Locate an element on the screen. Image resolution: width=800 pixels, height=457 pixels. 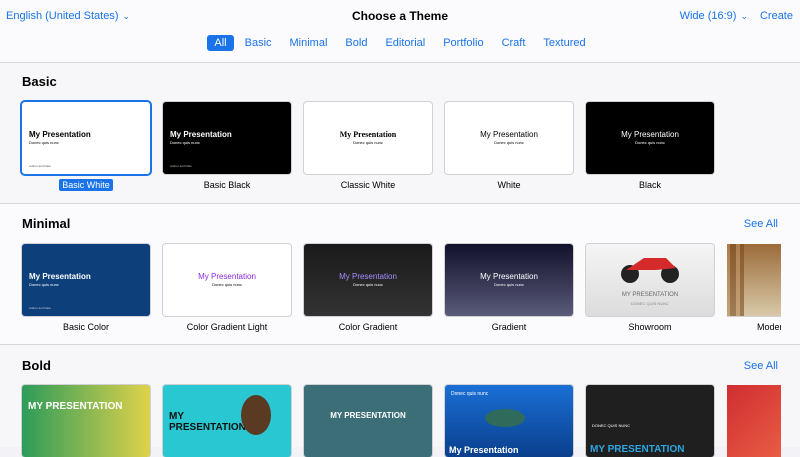
aspect-ratio-selector: Wide (16:9) ⌄ is located at coordinates (714, 16).